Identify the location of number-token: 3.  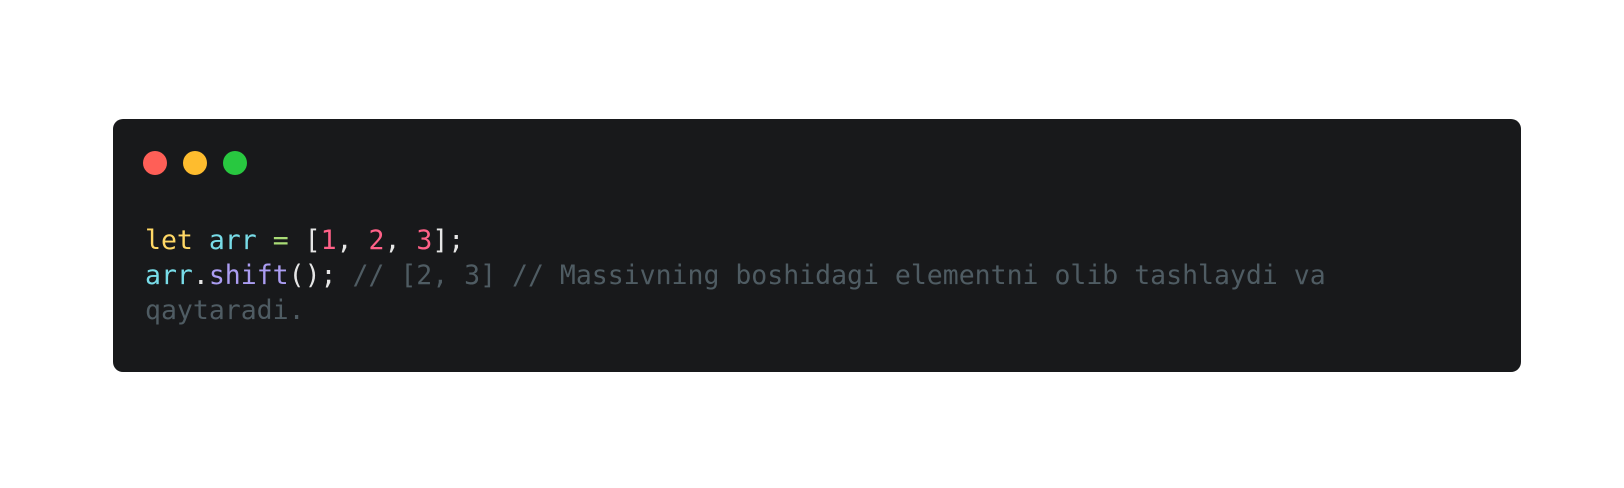
(424, 240).